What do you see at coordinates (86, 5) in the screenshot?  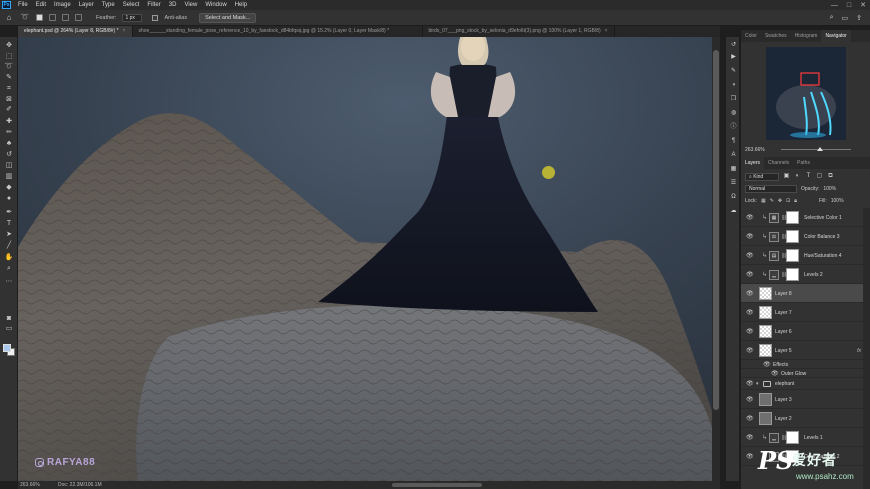 I see `menu-layer: Layer` at bounding box center [86, 5].